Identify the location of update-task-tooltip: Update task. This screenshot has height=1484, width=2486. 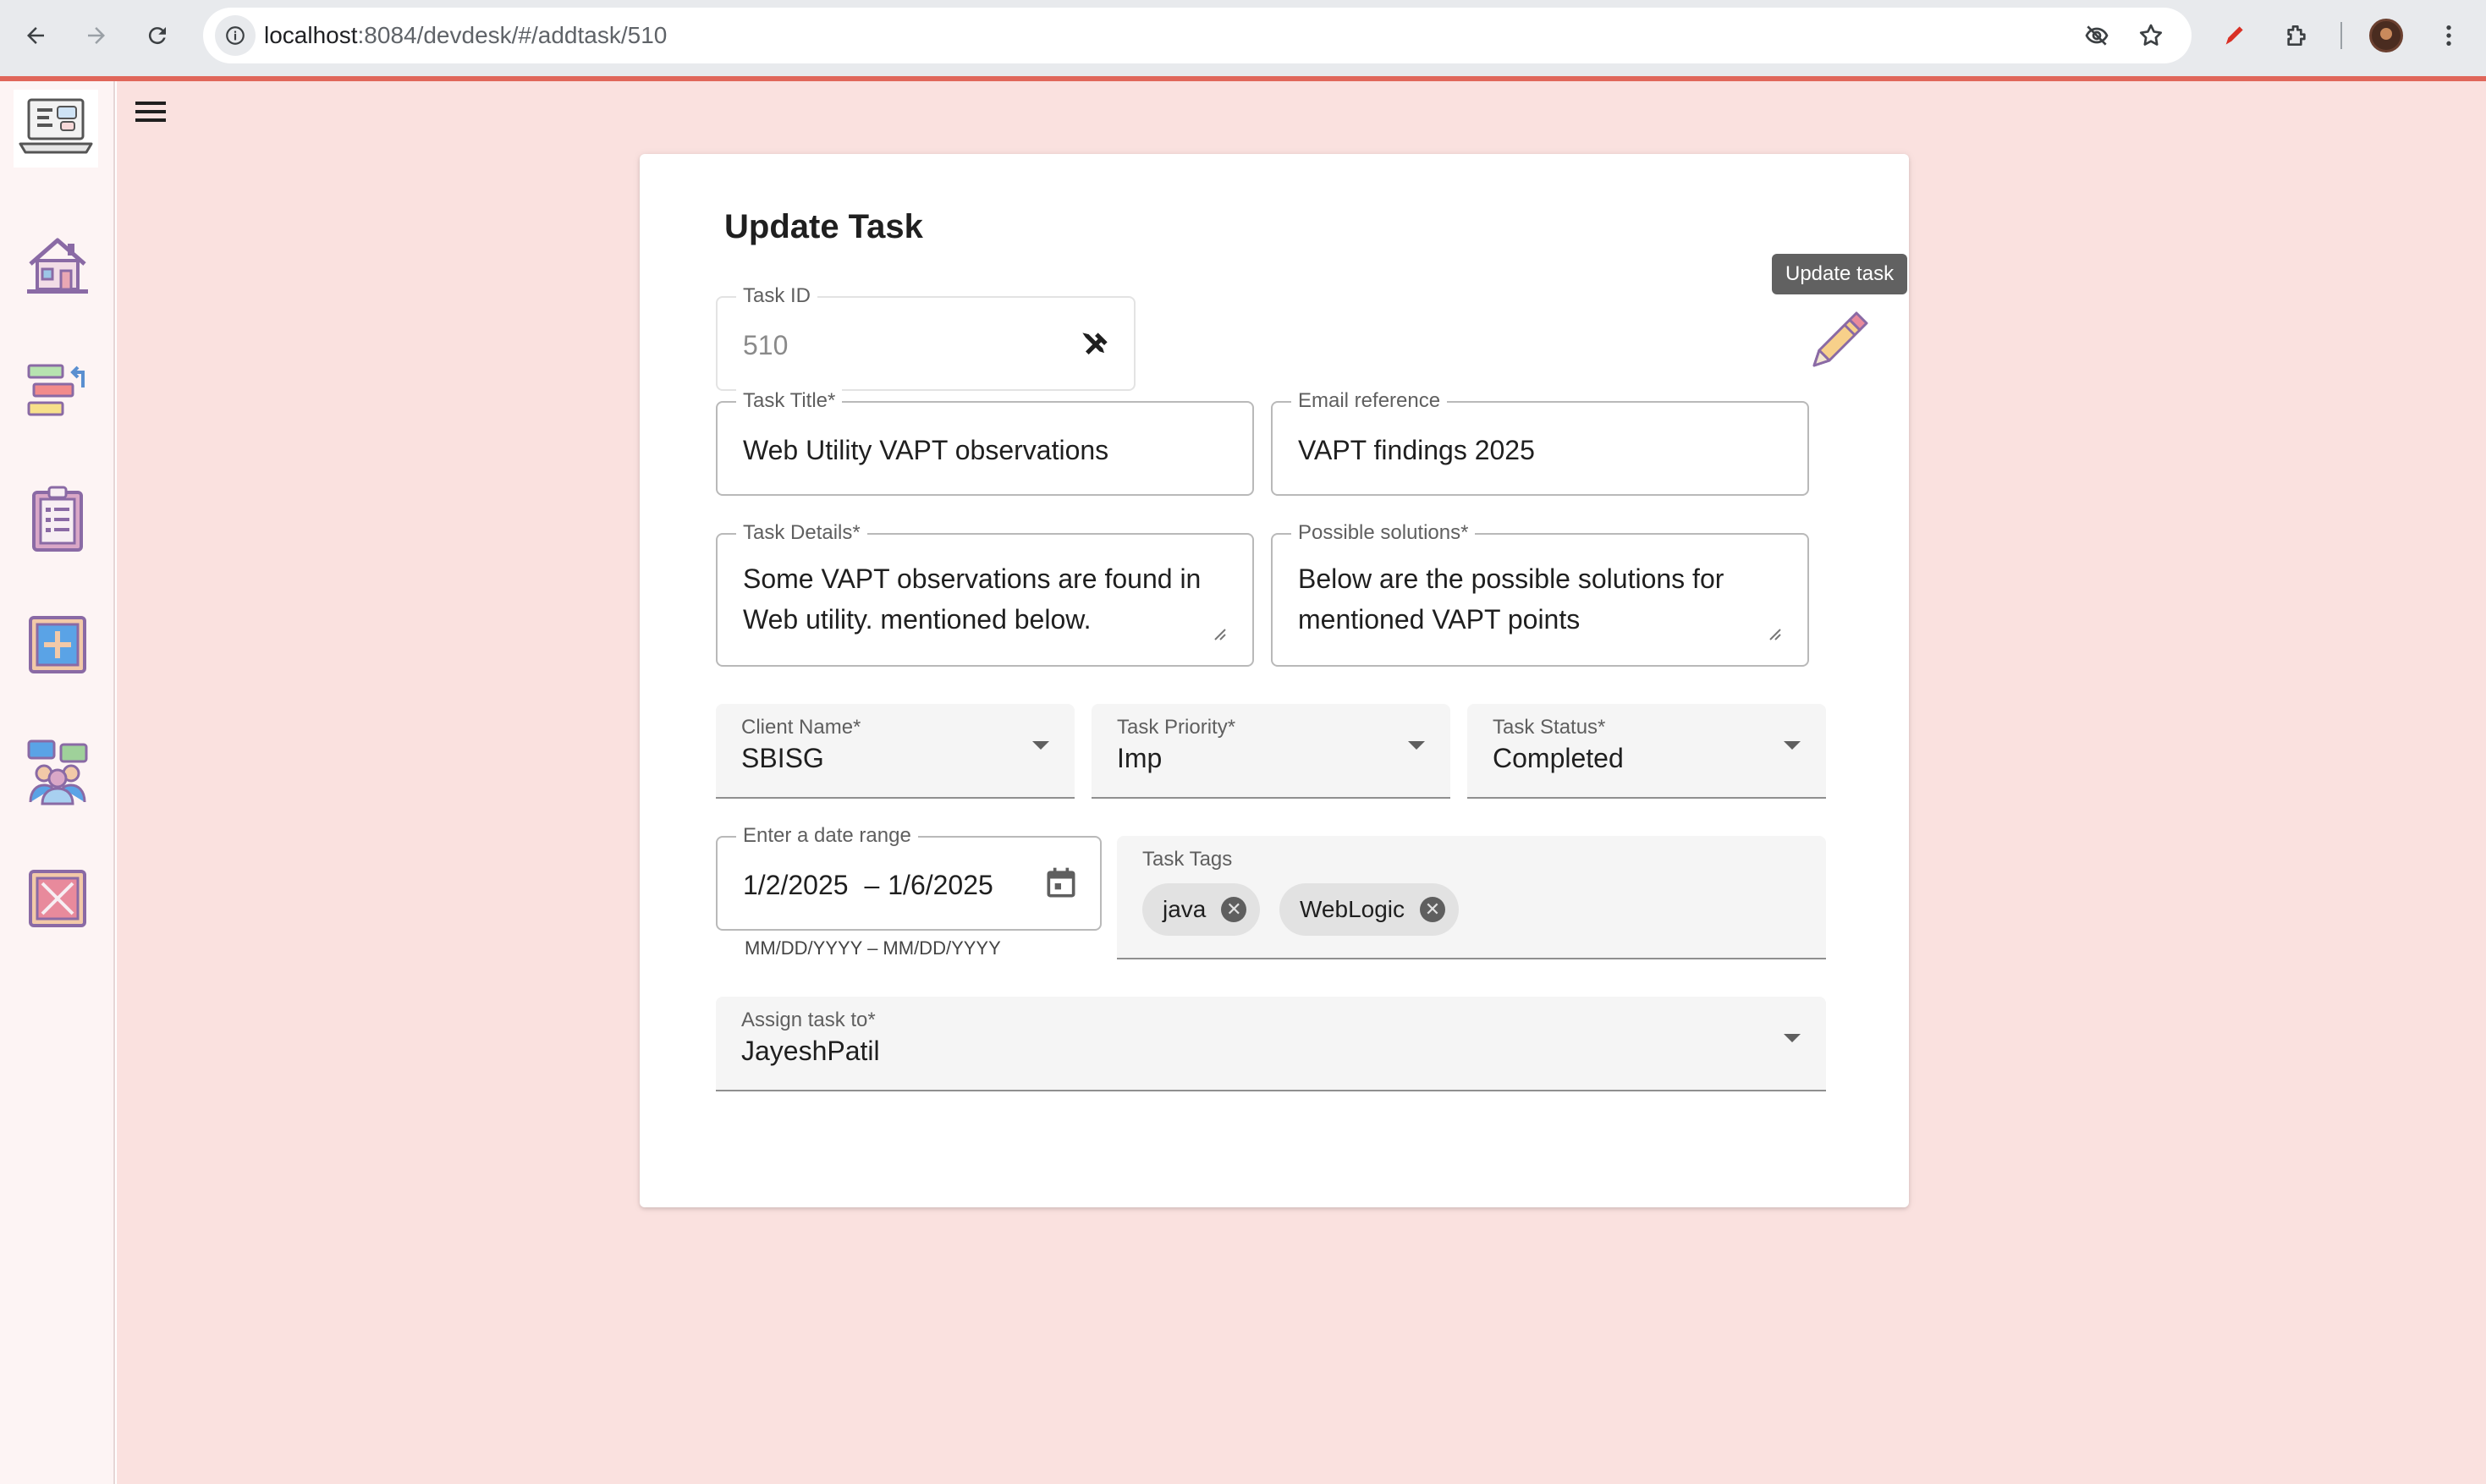
(1840, 274).